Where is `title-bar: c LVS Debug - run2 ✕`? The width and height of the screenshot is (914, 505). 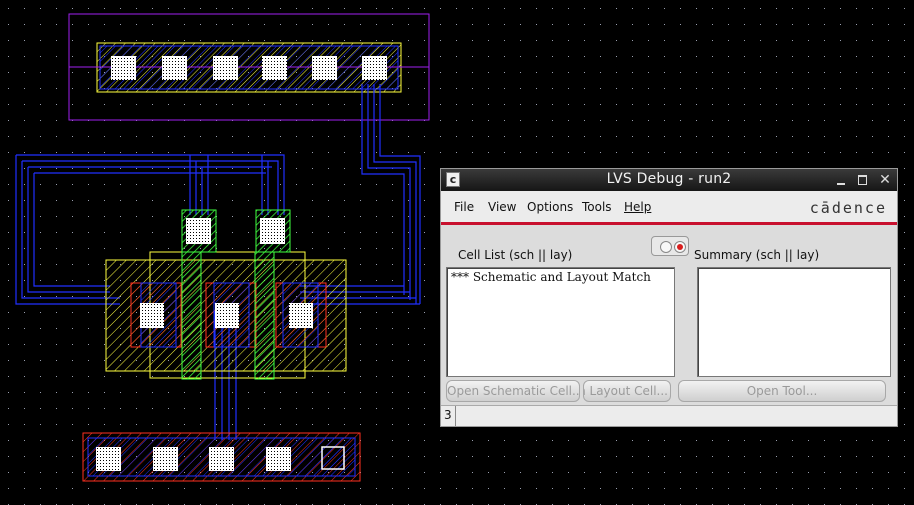 title-bar: c LVS Debug - run2 ✕ is located at coordinates (669, 180).